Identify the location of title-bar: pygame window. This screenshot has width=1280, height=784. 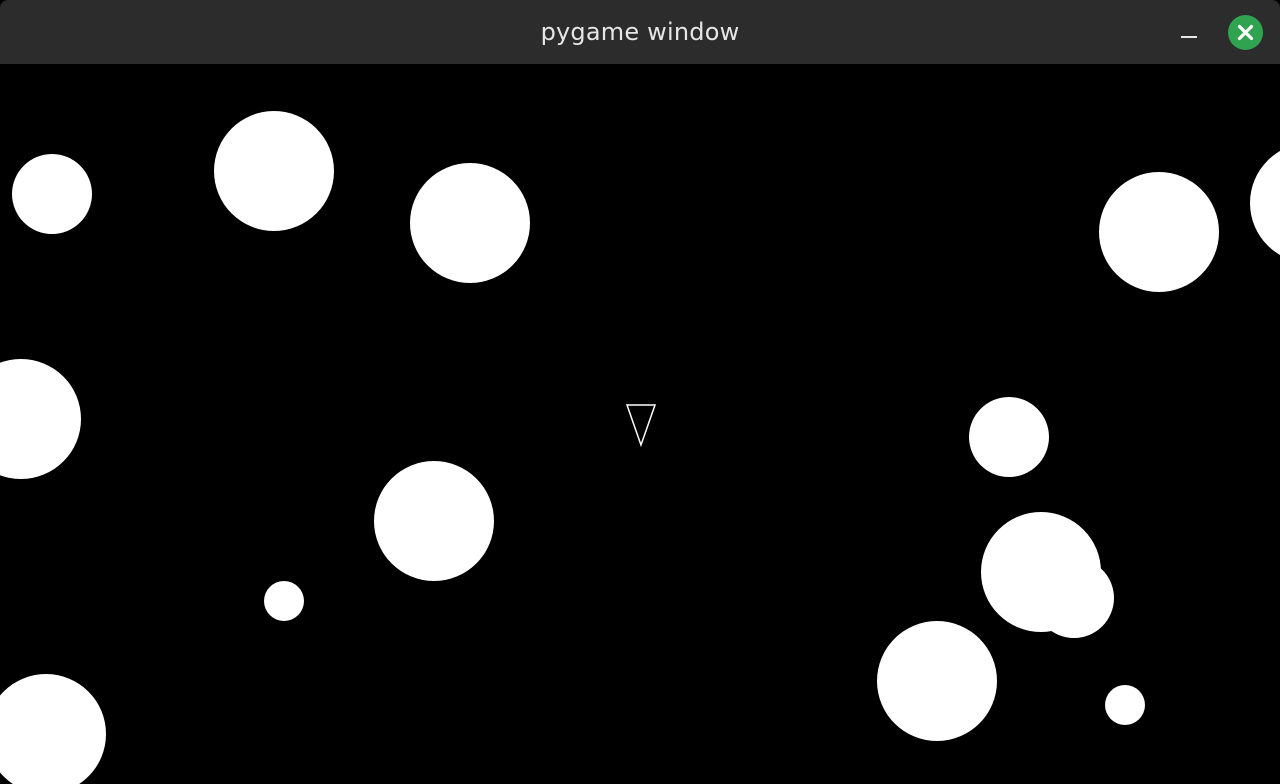
(640, 32).